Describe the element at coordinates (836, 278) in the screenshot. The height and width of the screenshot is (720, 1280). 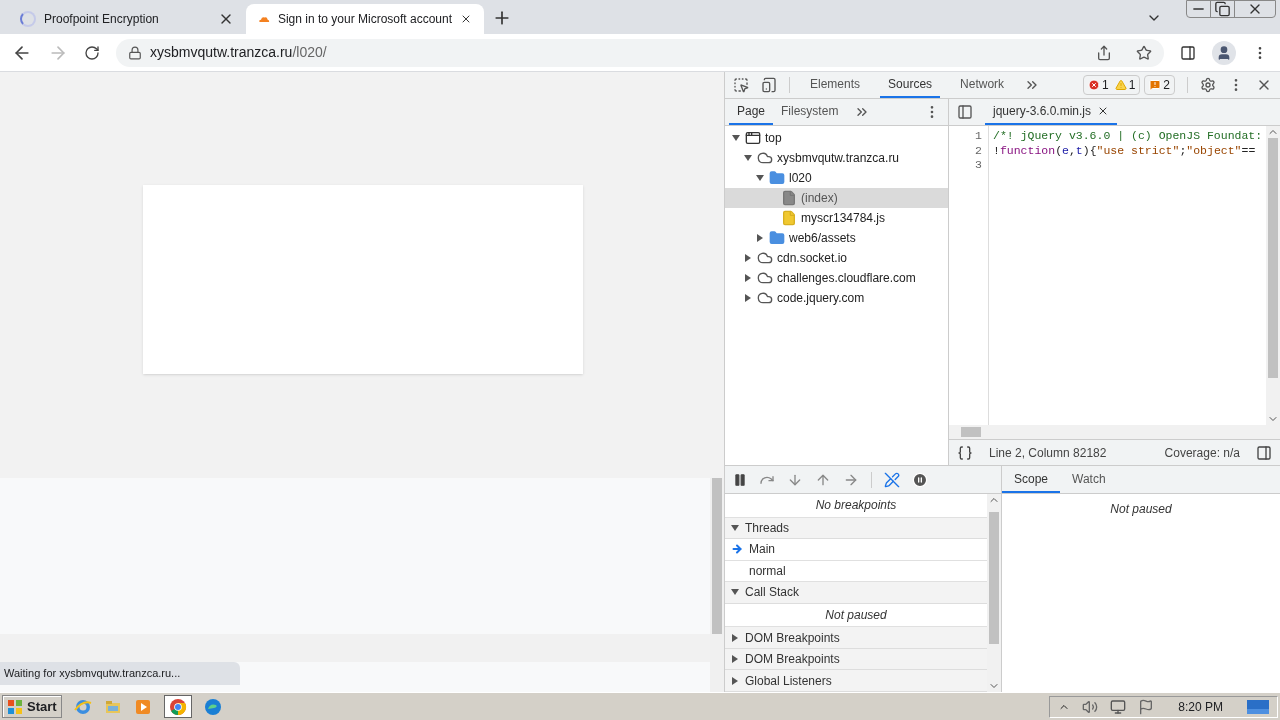
I see `tree-item: challenges.cloudflare.com` at that location.